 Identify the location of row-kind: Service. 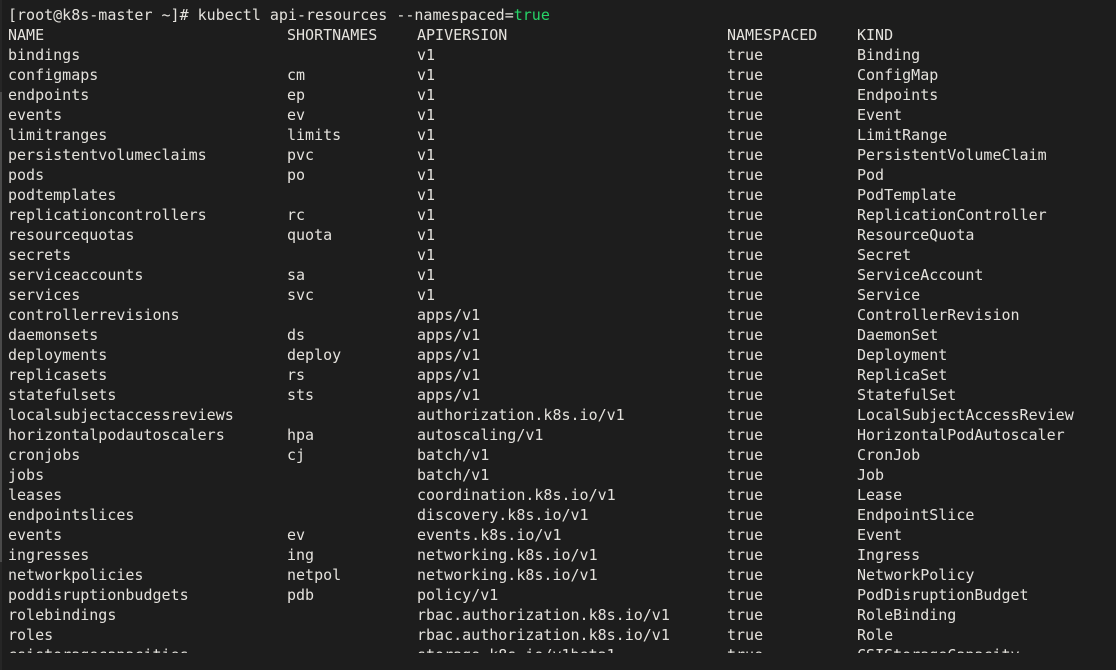
(889, 295).